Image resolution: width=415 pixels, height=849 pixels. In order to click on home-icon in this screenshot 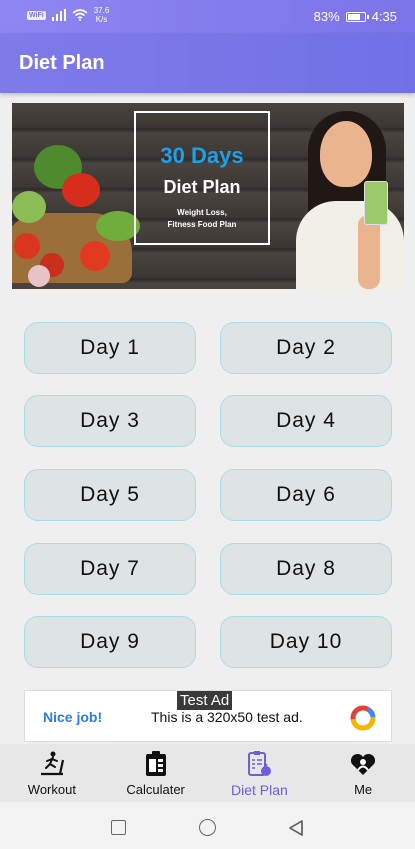, I will do `click(207, 827)`.